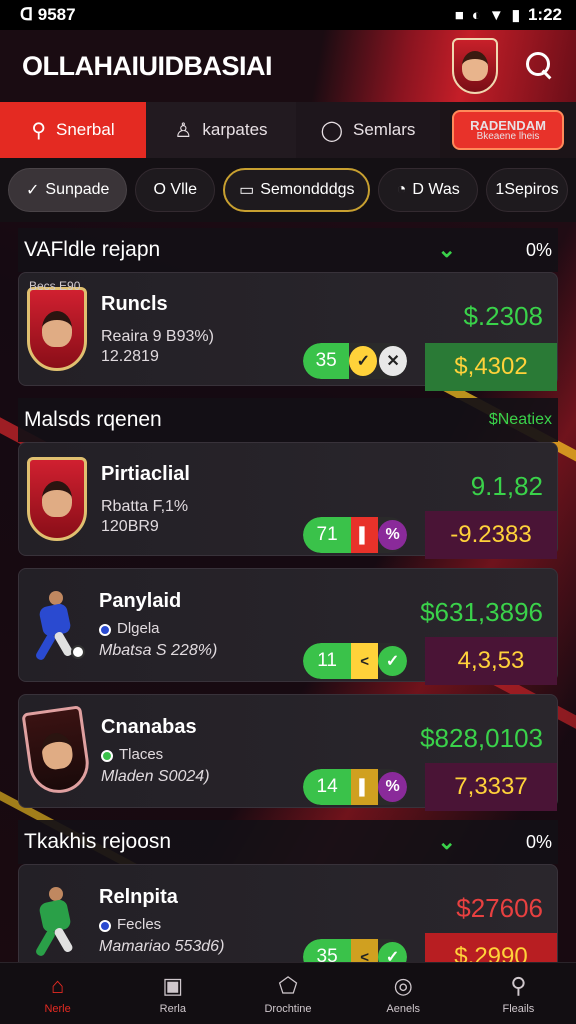 The width and height of the screenshot is (576, 1024). I want to click on nav-item-drochtine: ⬠ Drochtine, so click(287, 993).